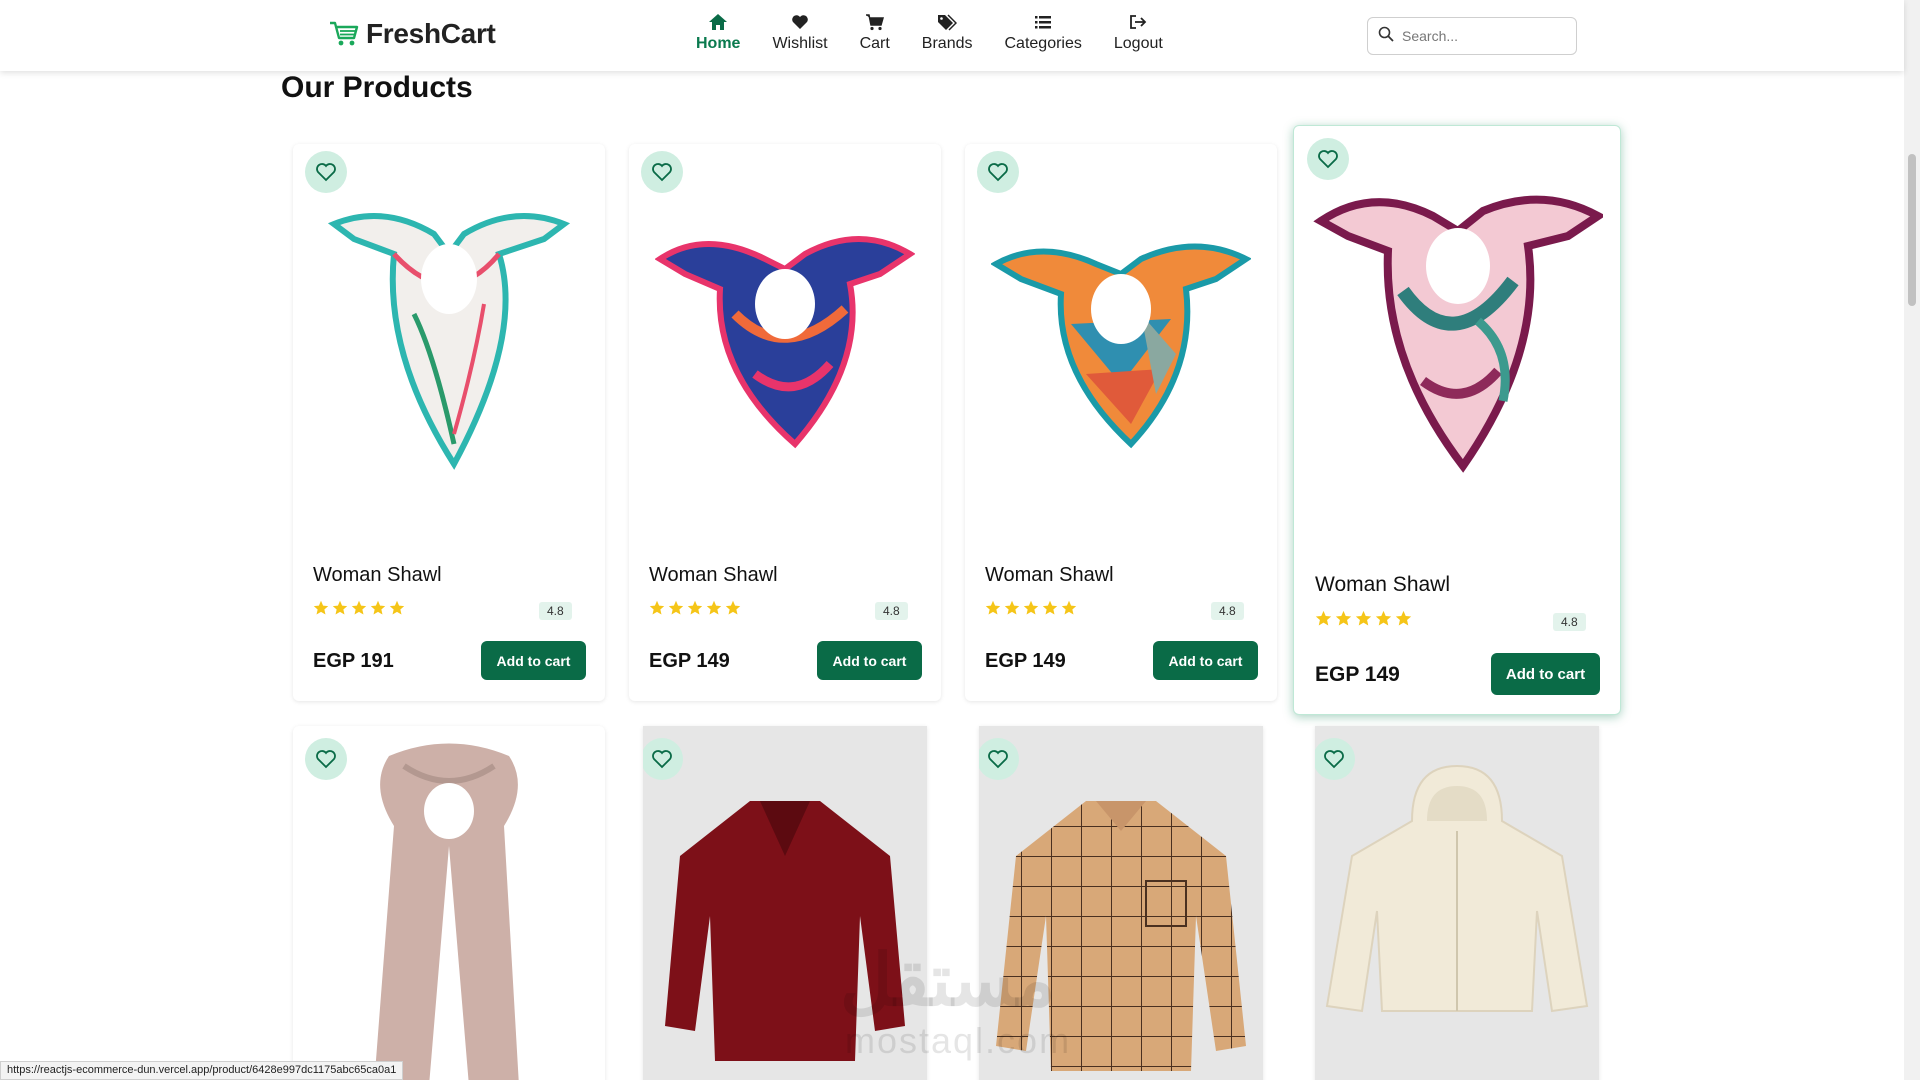 The image size is (1920, 1080). I want to click on page-scrollbar, so click(1912, 540).